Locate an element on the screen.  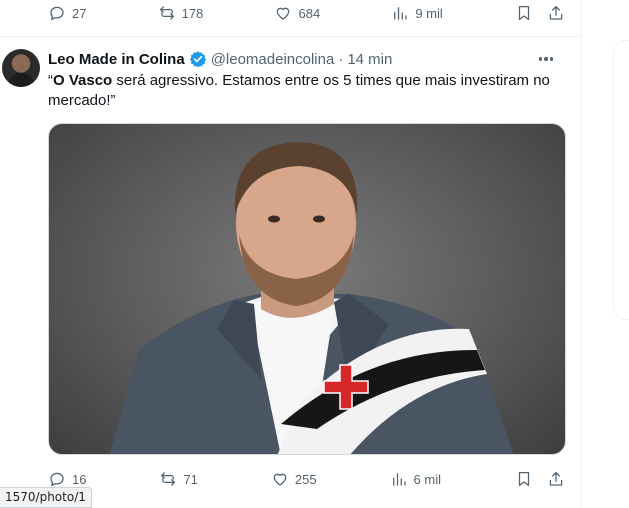
prev-bookmark-button is located at coordinates (524, 14).